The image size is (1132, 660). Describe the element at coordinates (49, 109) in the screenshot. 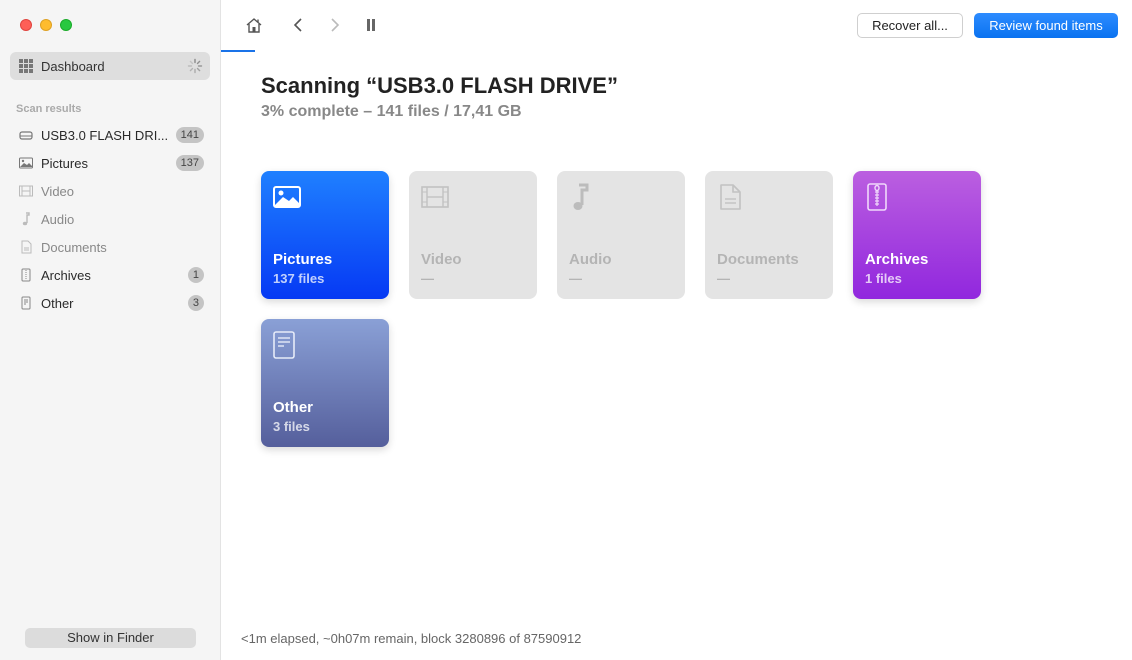

I see `scan-results-heading: Scan results` at that location.